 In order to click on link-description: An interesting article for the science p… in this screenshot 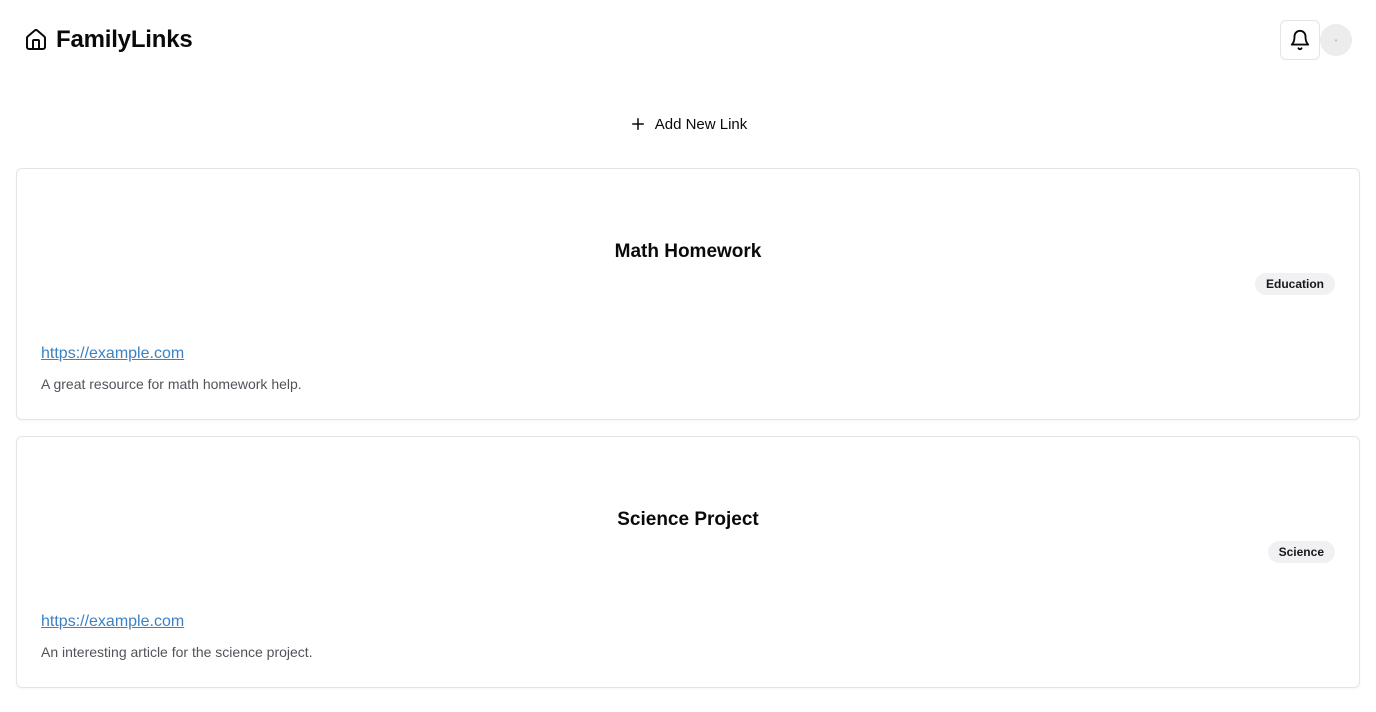, I will do `click(177, 652)`.